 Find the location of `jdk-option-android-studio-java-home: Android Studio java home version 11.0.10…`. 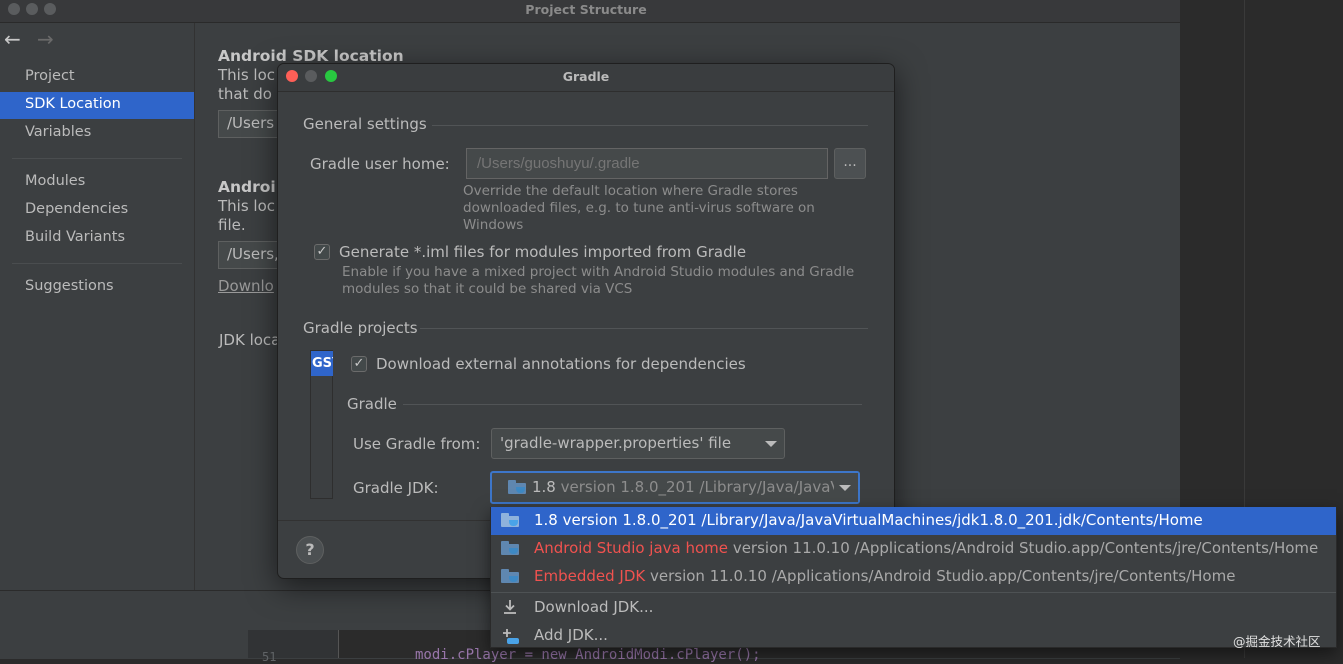

jdk-option-android-studio-java-home: Android Studio java home version 11.0.10… is located at coordinates (913, 549).